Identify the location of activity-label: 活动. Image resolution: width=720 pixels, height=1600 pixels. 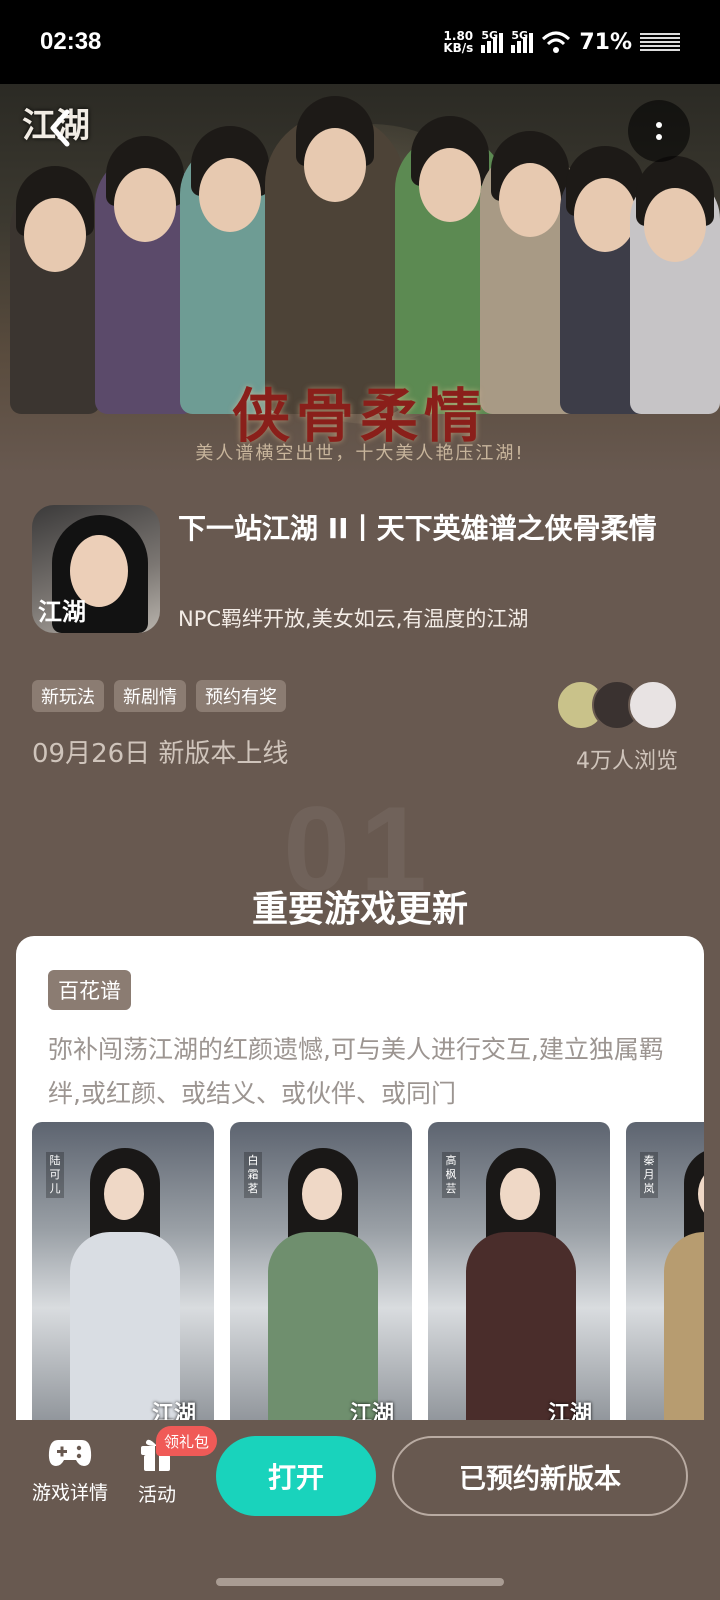
(157, 1495).